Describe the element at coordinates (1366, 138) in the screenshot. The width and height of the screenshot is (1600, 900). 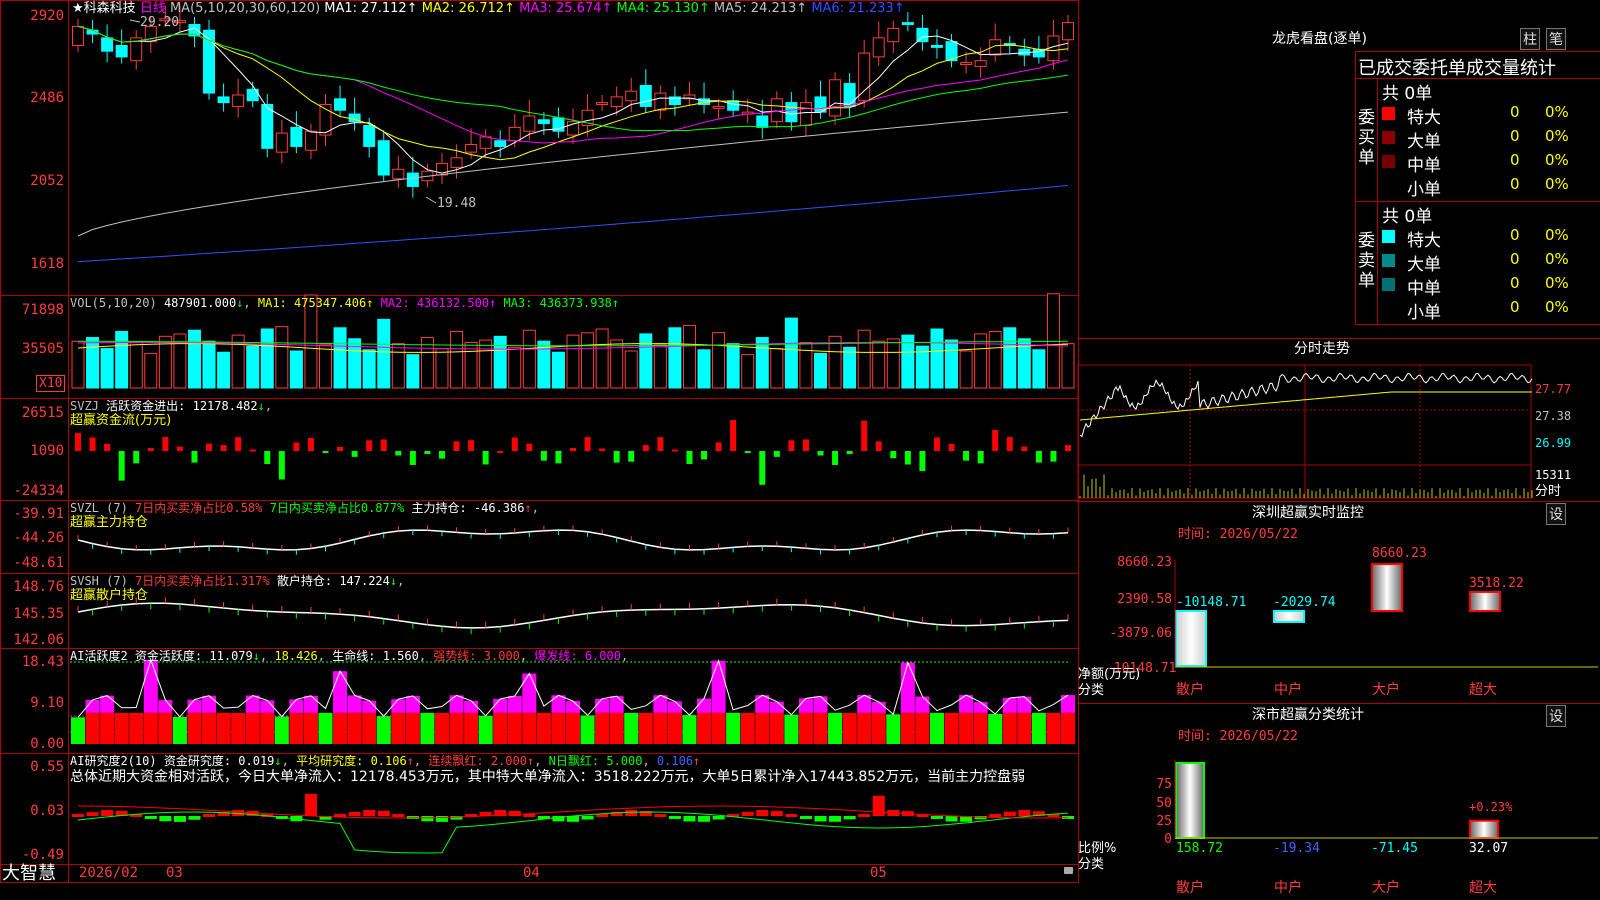
I see `lhb-side-label: 委买单` at that location.